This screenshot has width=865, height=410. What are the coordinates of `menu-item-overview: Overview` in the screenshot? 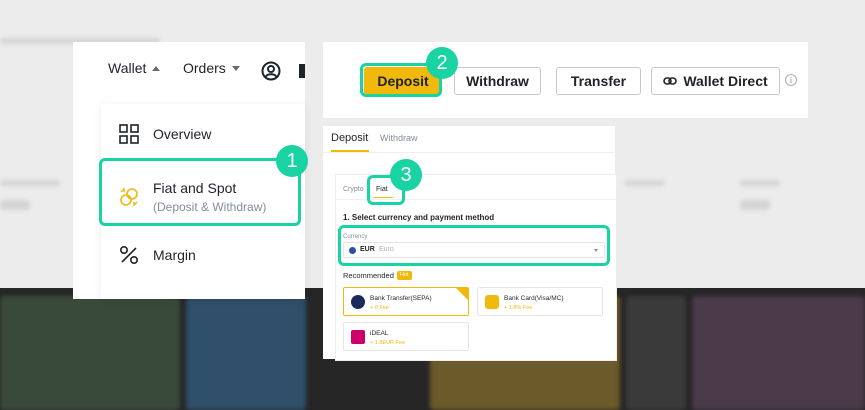 It's located at (203, 134).